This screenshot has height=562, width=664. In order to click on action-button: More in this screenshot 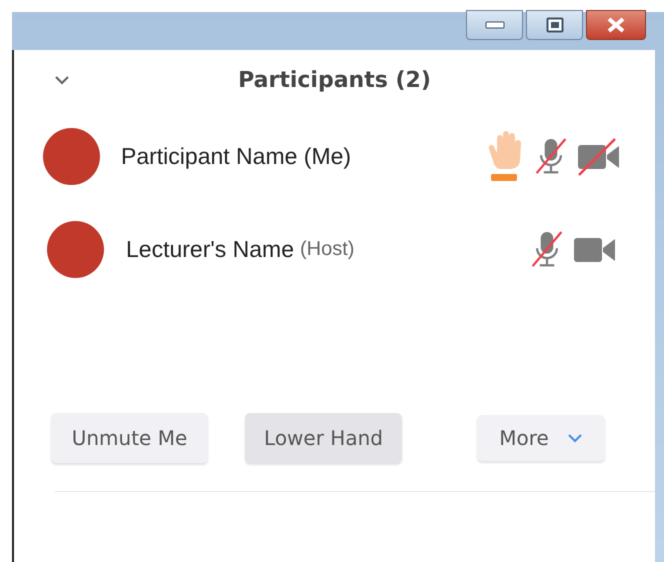, I will do `click(541, 438)`.